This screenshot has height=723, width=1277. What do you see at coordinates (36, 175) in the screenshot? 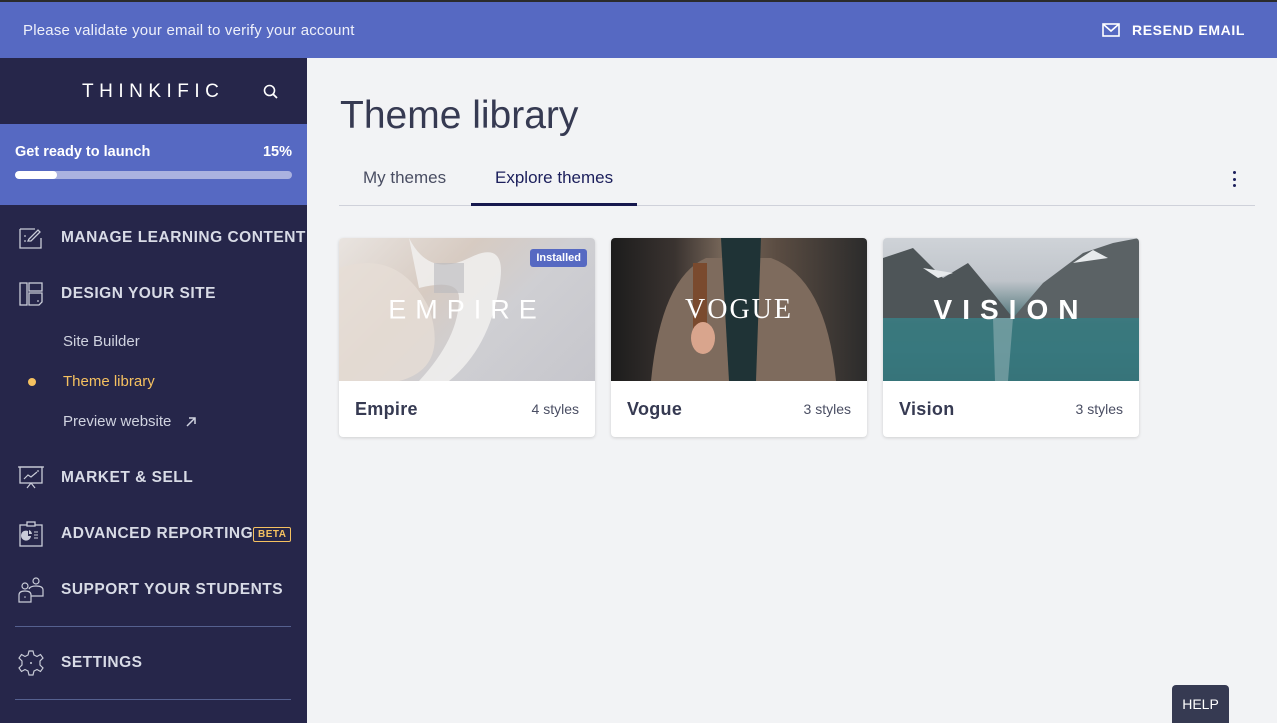
I see `launch-progress-fill` at bounding box center [36, 175].